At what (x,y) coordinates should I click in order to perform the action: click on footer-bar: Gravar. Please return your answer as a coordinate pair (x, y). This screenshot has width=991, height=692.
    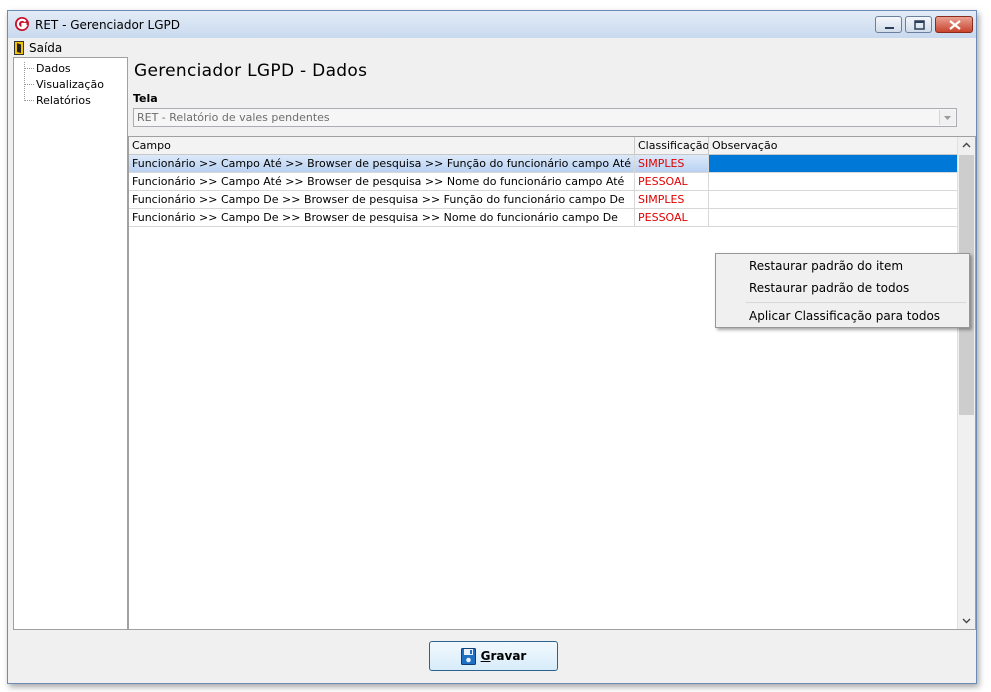
    Looking at the image, I should click on (492, 656).